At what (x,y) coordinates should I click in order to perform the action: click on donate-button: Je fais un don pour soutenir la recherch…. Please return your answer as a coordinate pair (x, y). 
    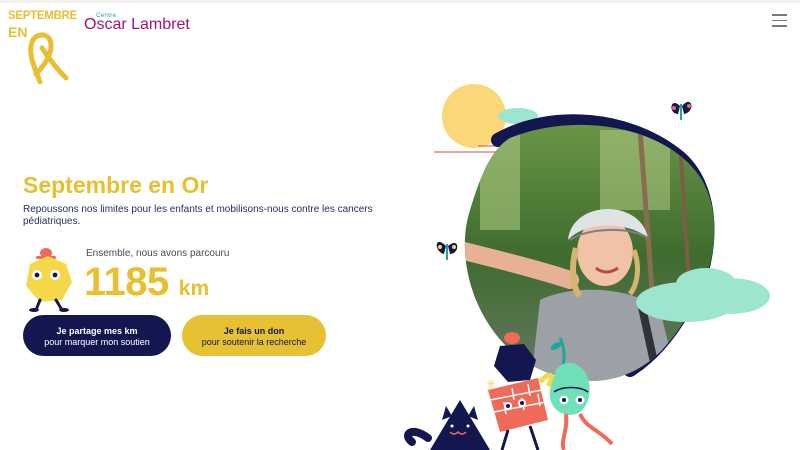
    Looking at the image, I should click on (254, 335).